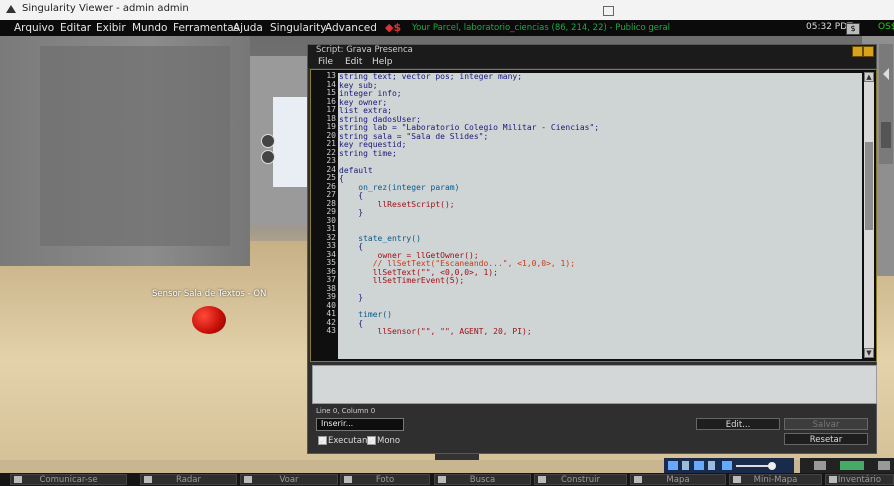 The image size is (894, 486). I want to click on toolbar-fly-label: Voar, so click(289, 480).